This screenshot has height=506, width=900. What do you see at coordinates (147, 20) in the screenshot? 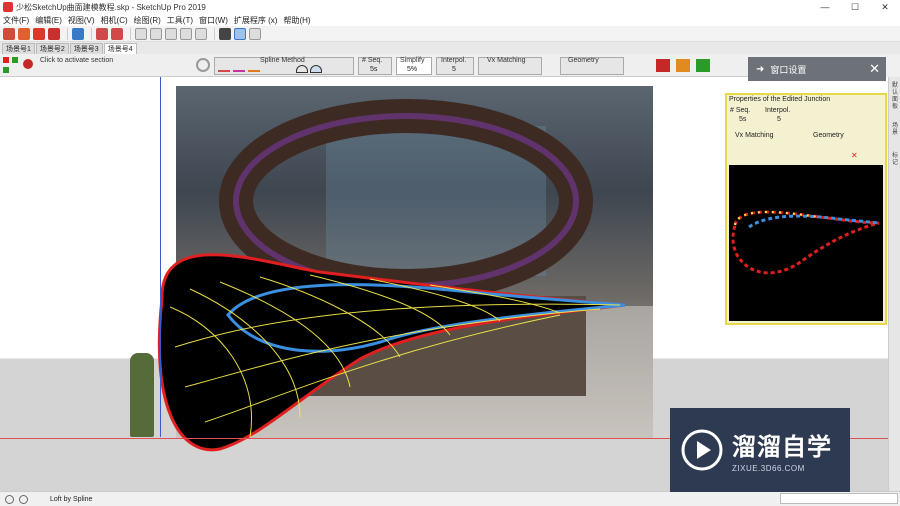
I see `menu-draw: 绘图(R)` at bounding box center [147, 20].